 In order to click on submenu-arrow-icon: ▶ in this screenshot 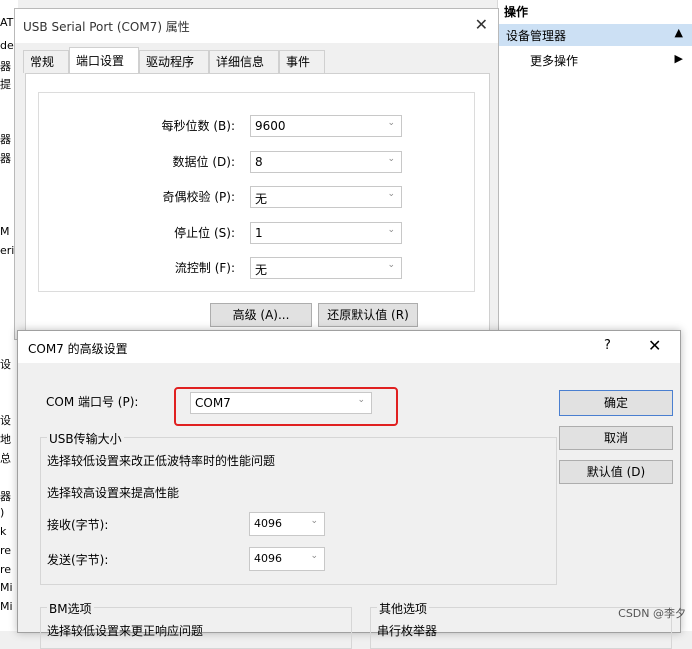, I will do `click(678, 58)`.